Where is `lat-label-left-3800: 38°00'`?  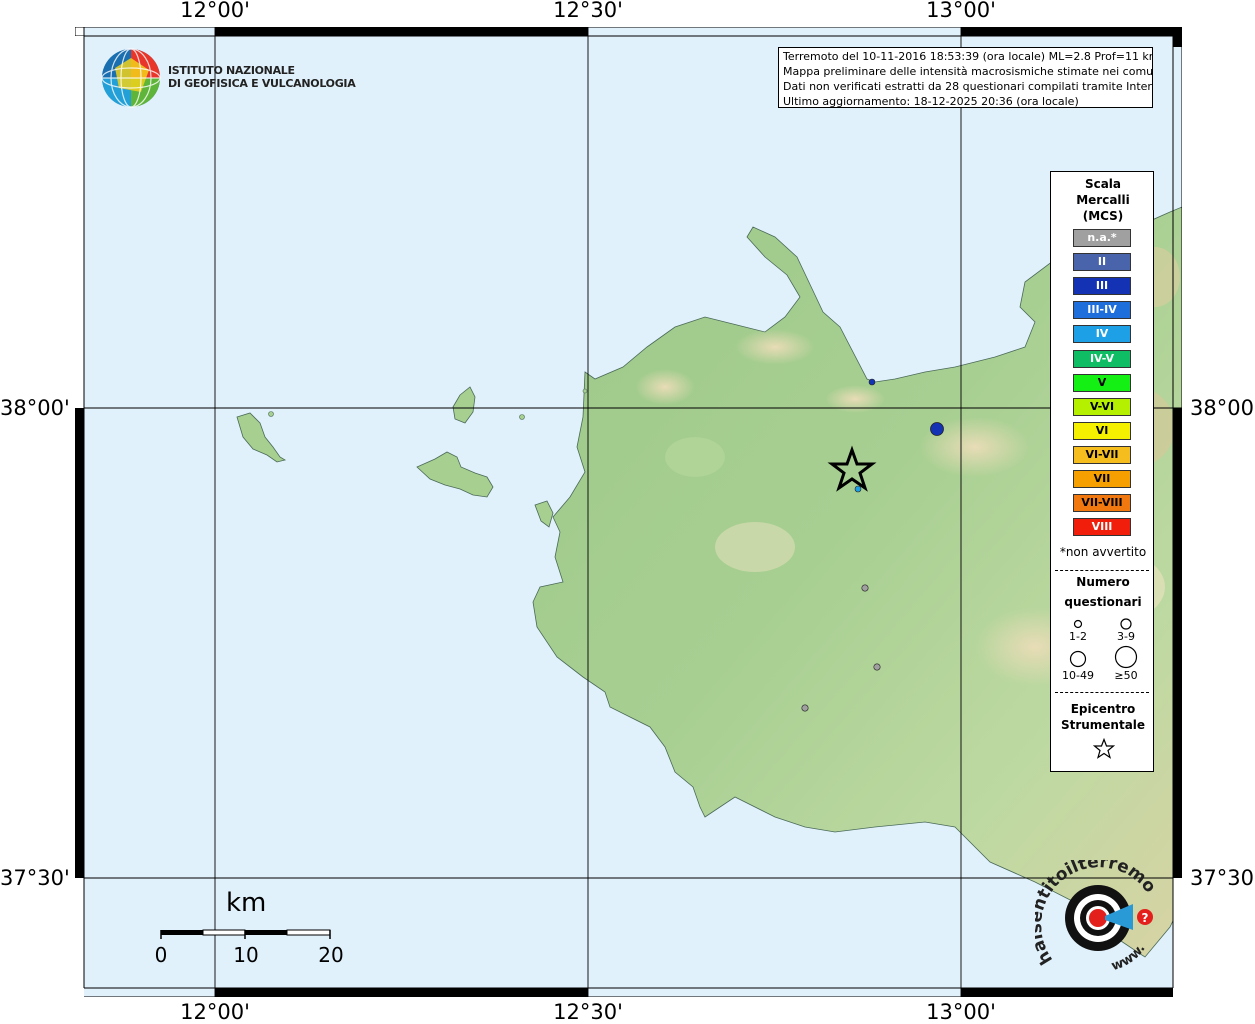
lat-label-left-3800: 38°00' is located at coordinates (35, 408).